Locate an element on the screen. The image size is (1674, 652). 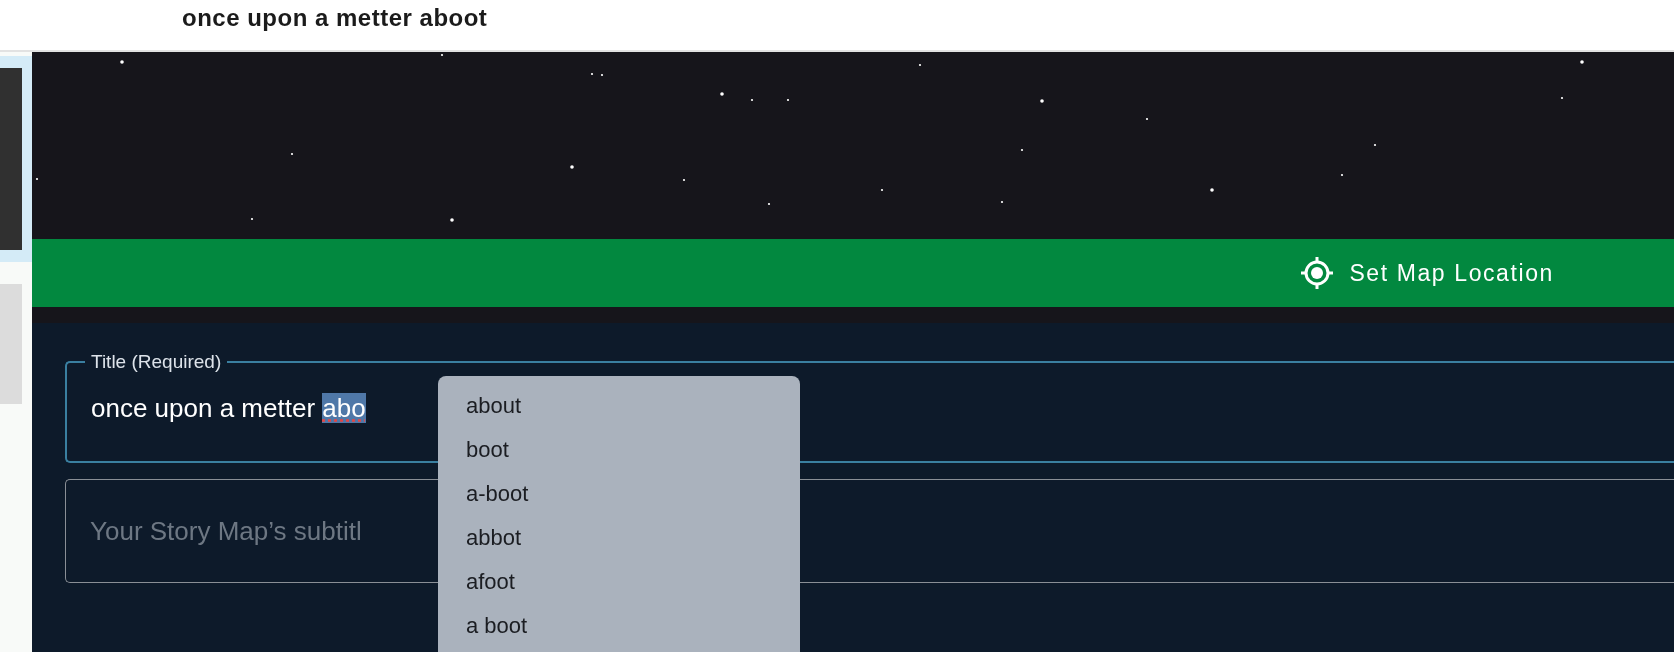
slide-thumbnail is located at coordinates (16, 159).